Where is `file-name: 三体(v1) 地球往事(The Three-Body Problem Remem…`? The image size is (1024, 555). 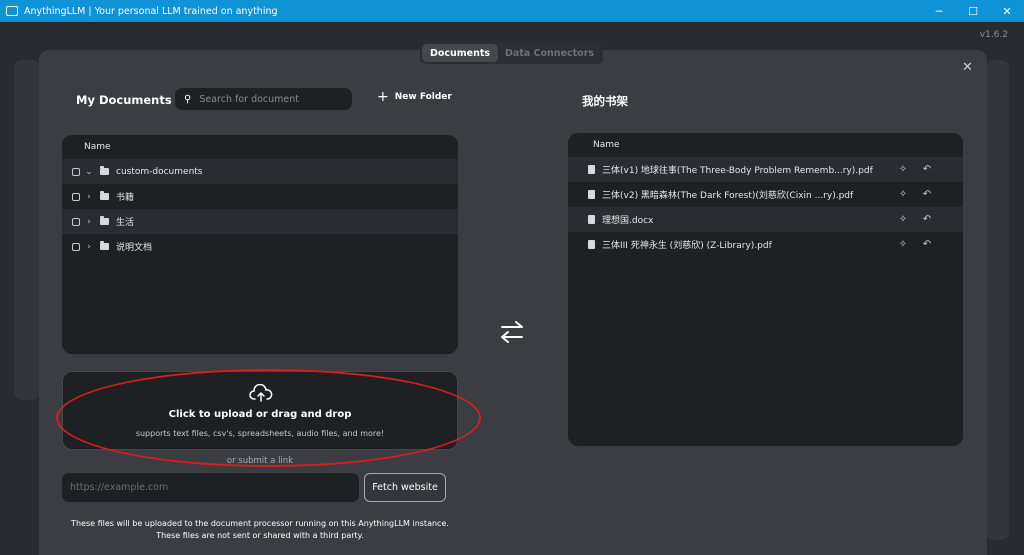 file-name: 三体(v1) 地球往事(The Three-Body Problem Remem… is located at coordinates (737, 171).